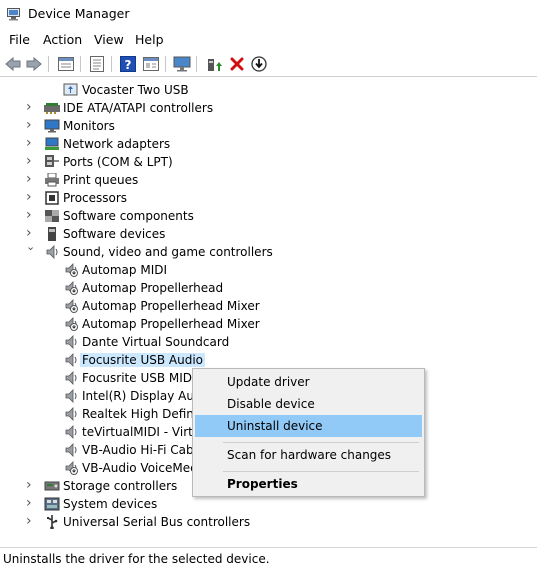  Describe the element at coordinates (52, 234) in the screenshot. I see `software-device-icon` at that location.